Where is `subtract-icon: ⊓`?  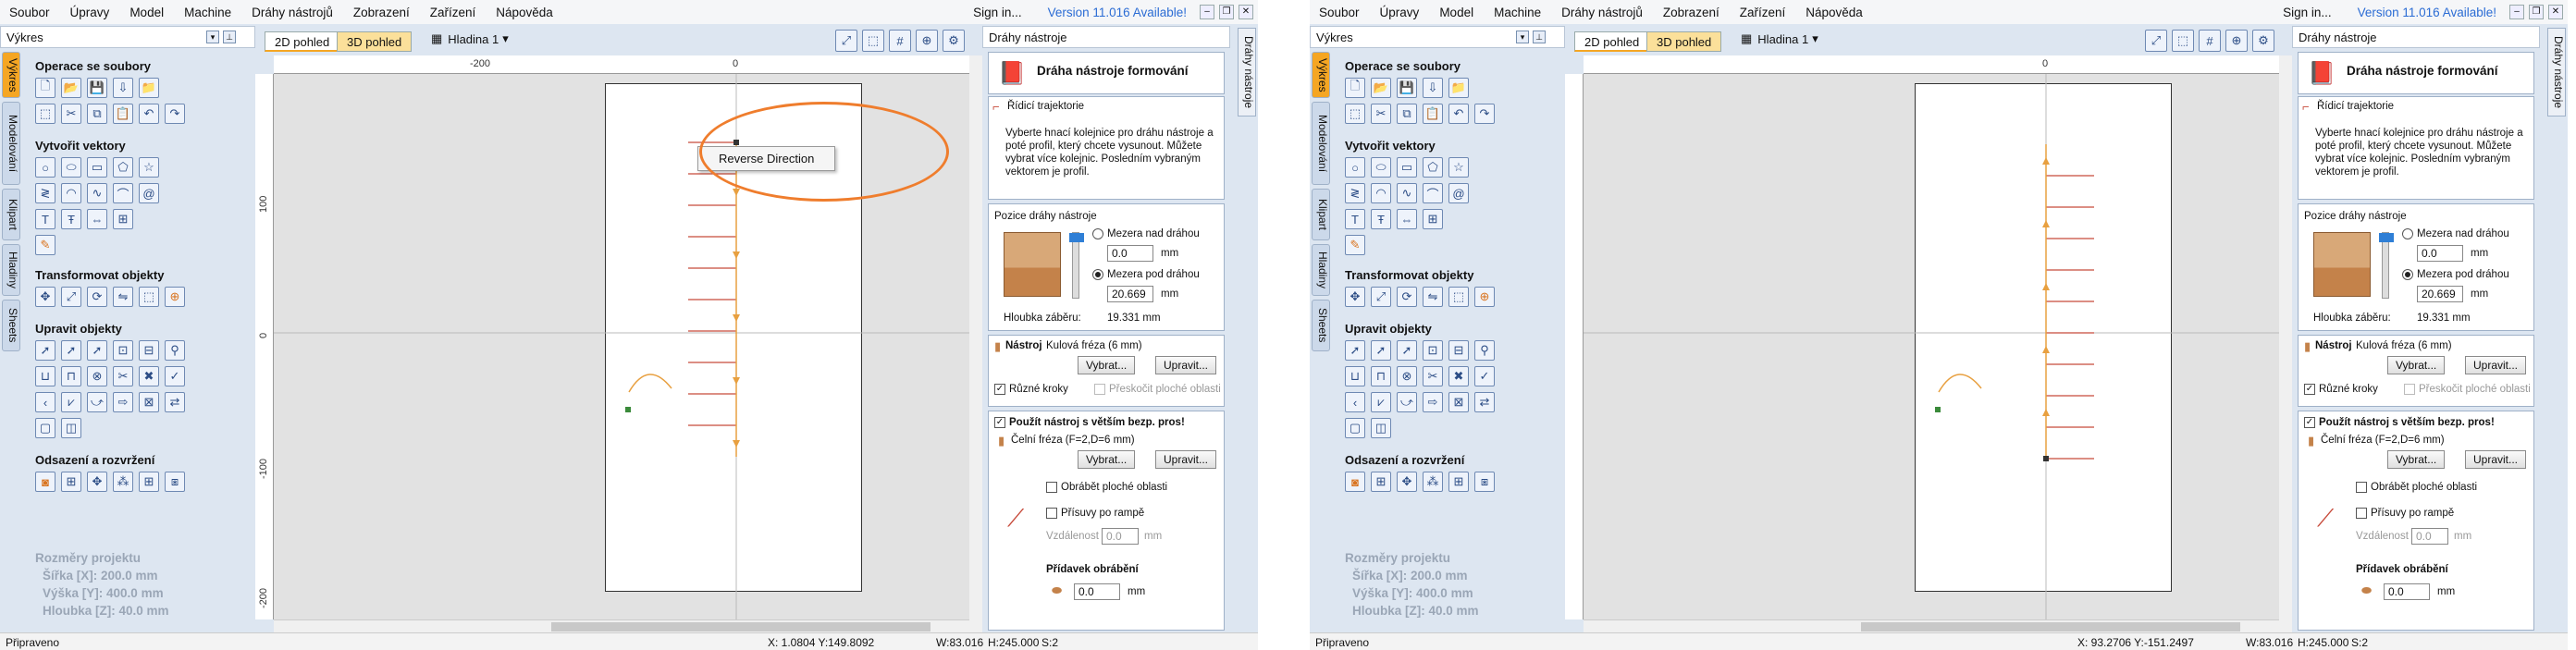
subtract-icon: ⊓ is located at coordinates (71, 376).